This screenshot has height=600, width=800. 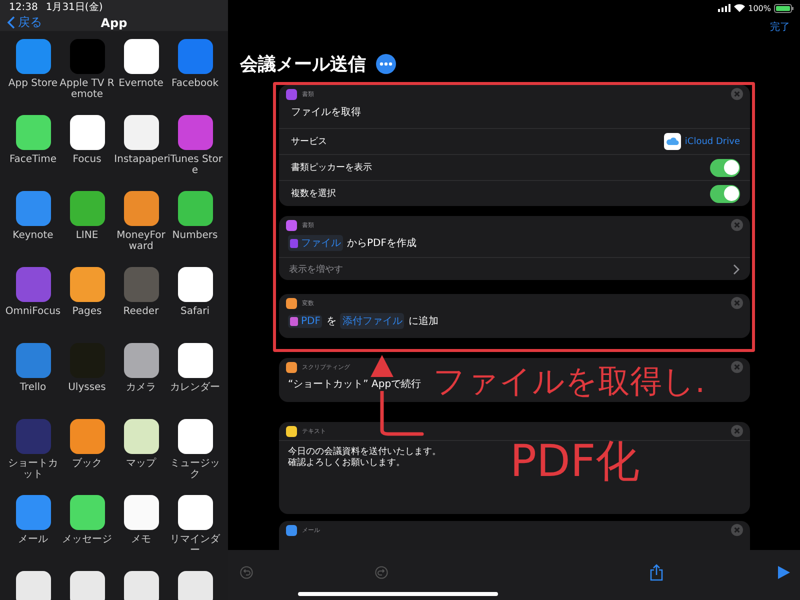 I want to click on app-name: Numbers, so click(x=195, y=235).